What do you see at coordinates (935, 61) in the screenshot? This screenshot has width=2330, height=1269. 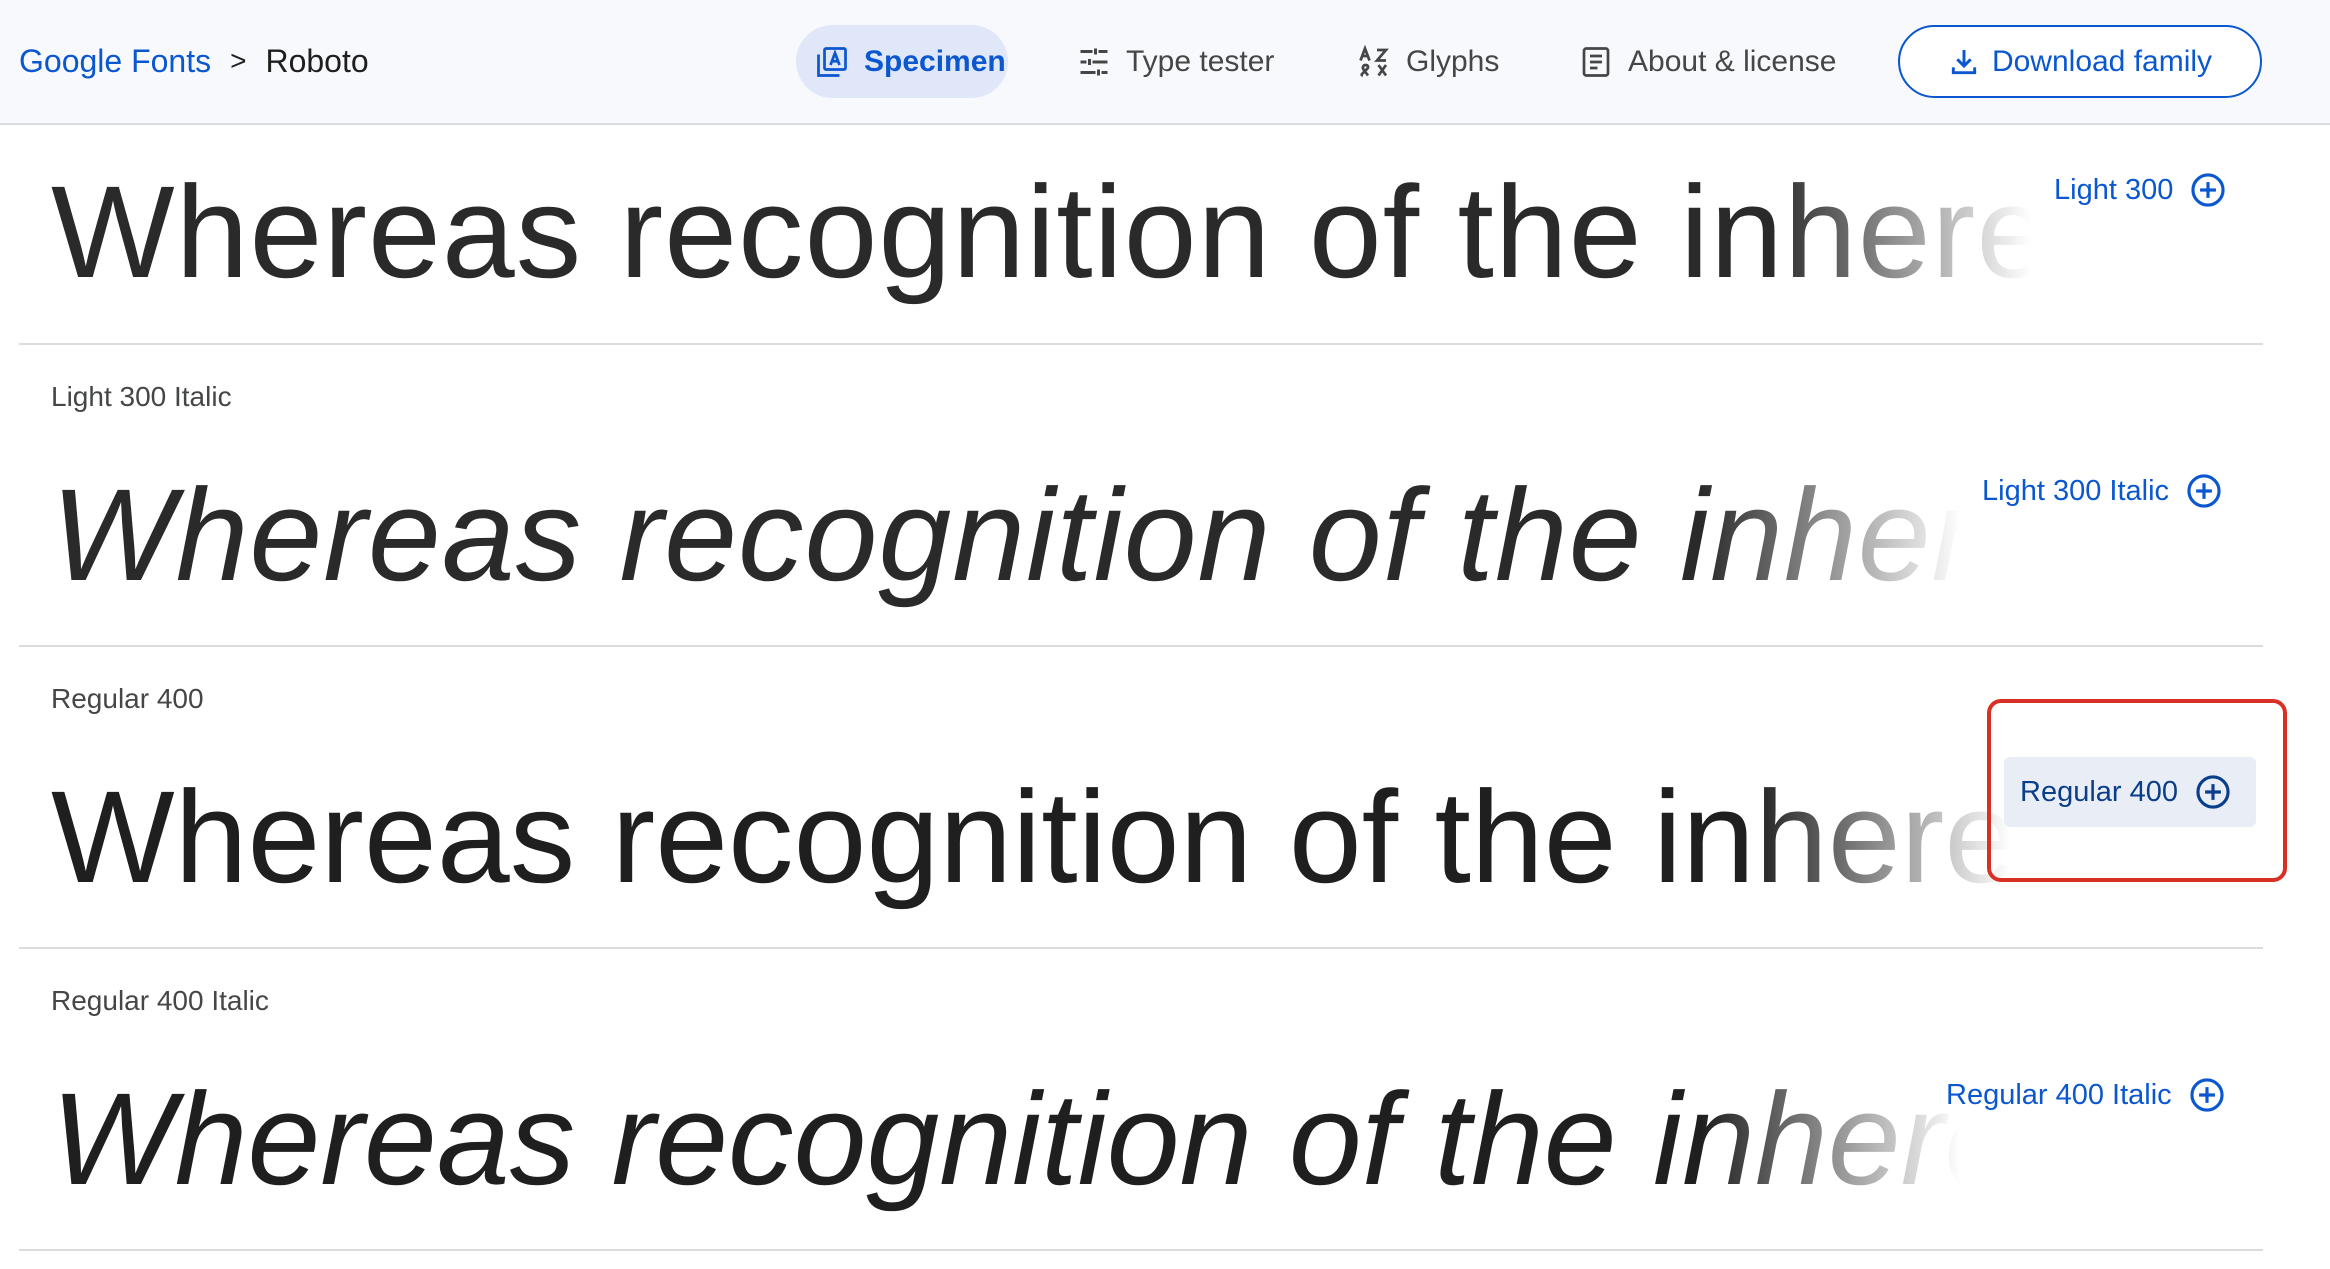 I see `tab-label: Specimen` at bounding box center [935, 61].